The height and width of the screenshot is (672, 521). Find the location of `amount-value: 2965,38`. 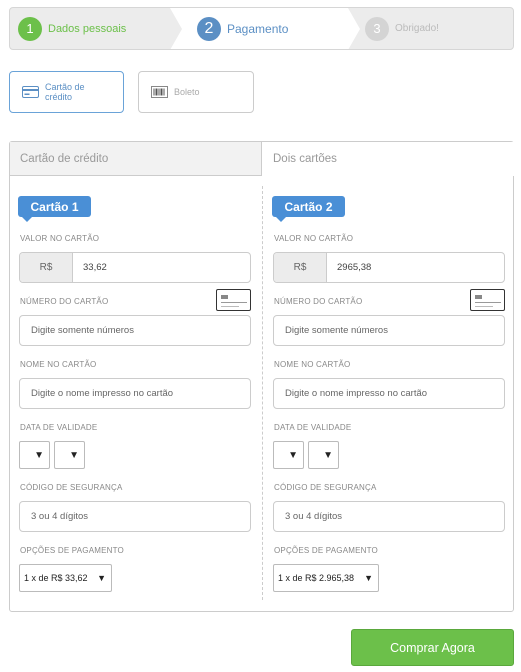

amount-value: 2965,38 is located at coordinates (354, 267).